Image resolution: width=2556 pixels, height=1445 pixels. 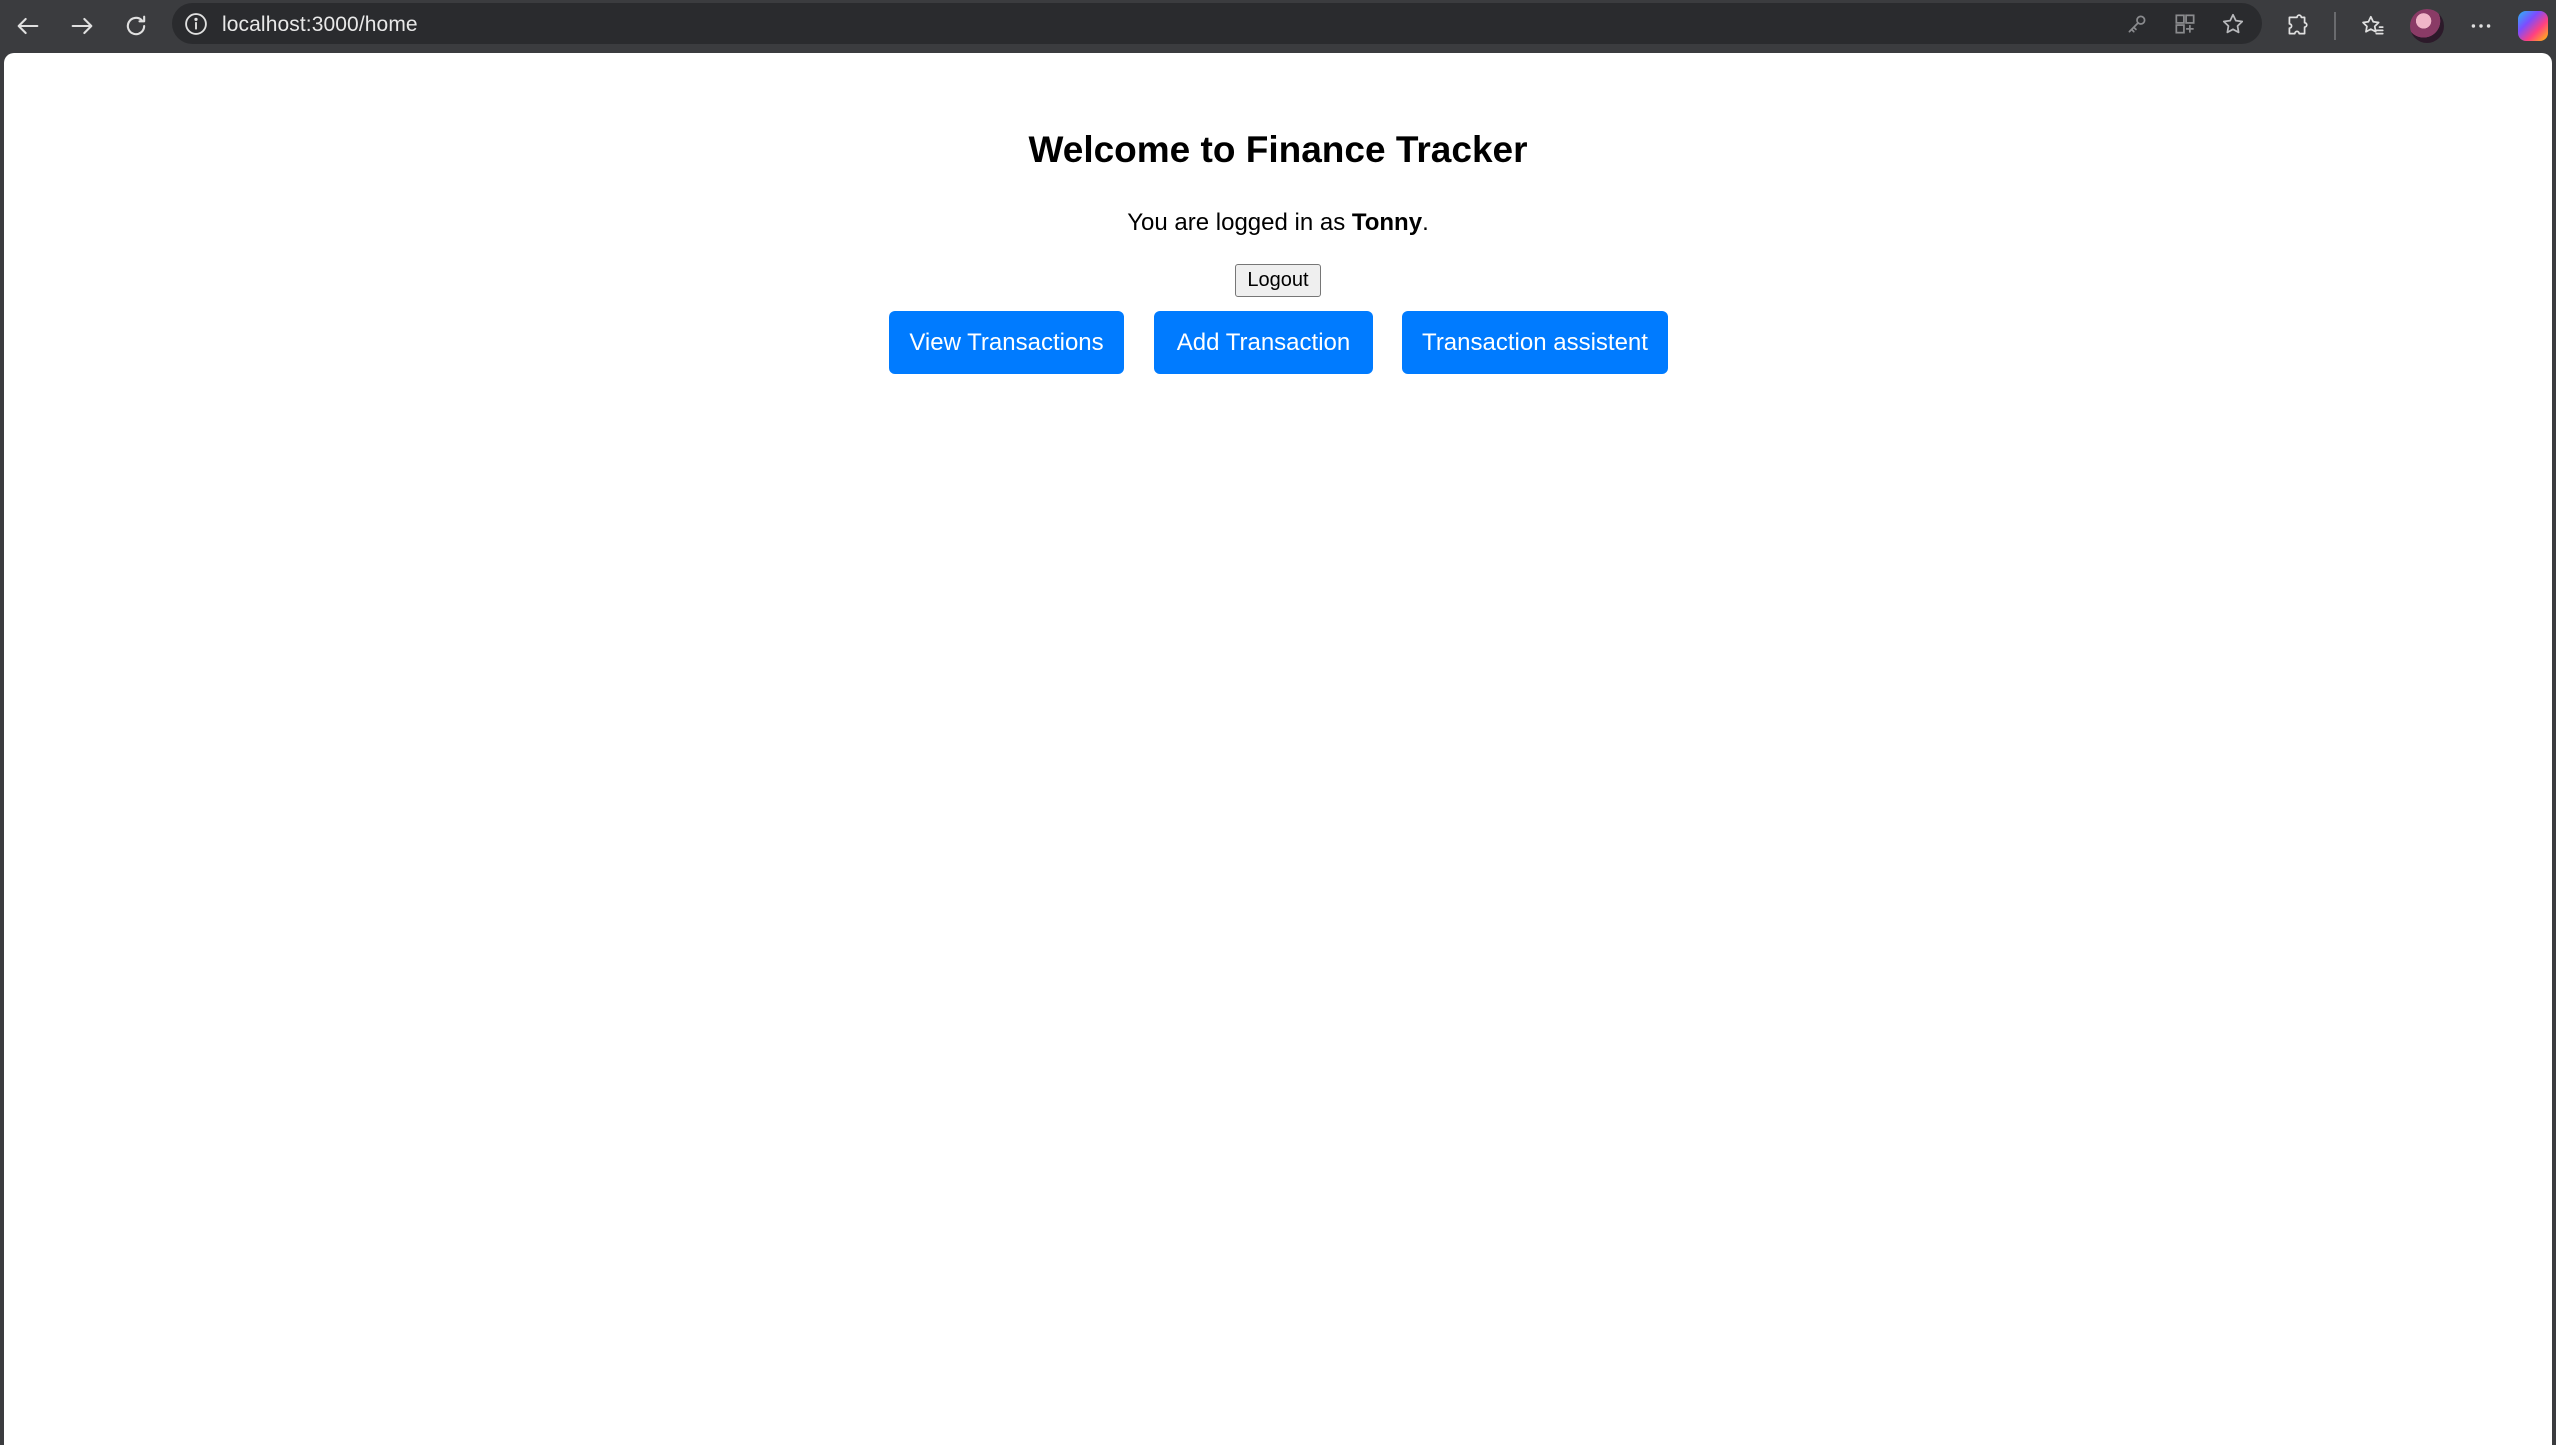 What do you see at coordinates (320, 25) in the screenshot?
I see `url-text: localhost:3000/home` at bounding box center [320, 25].